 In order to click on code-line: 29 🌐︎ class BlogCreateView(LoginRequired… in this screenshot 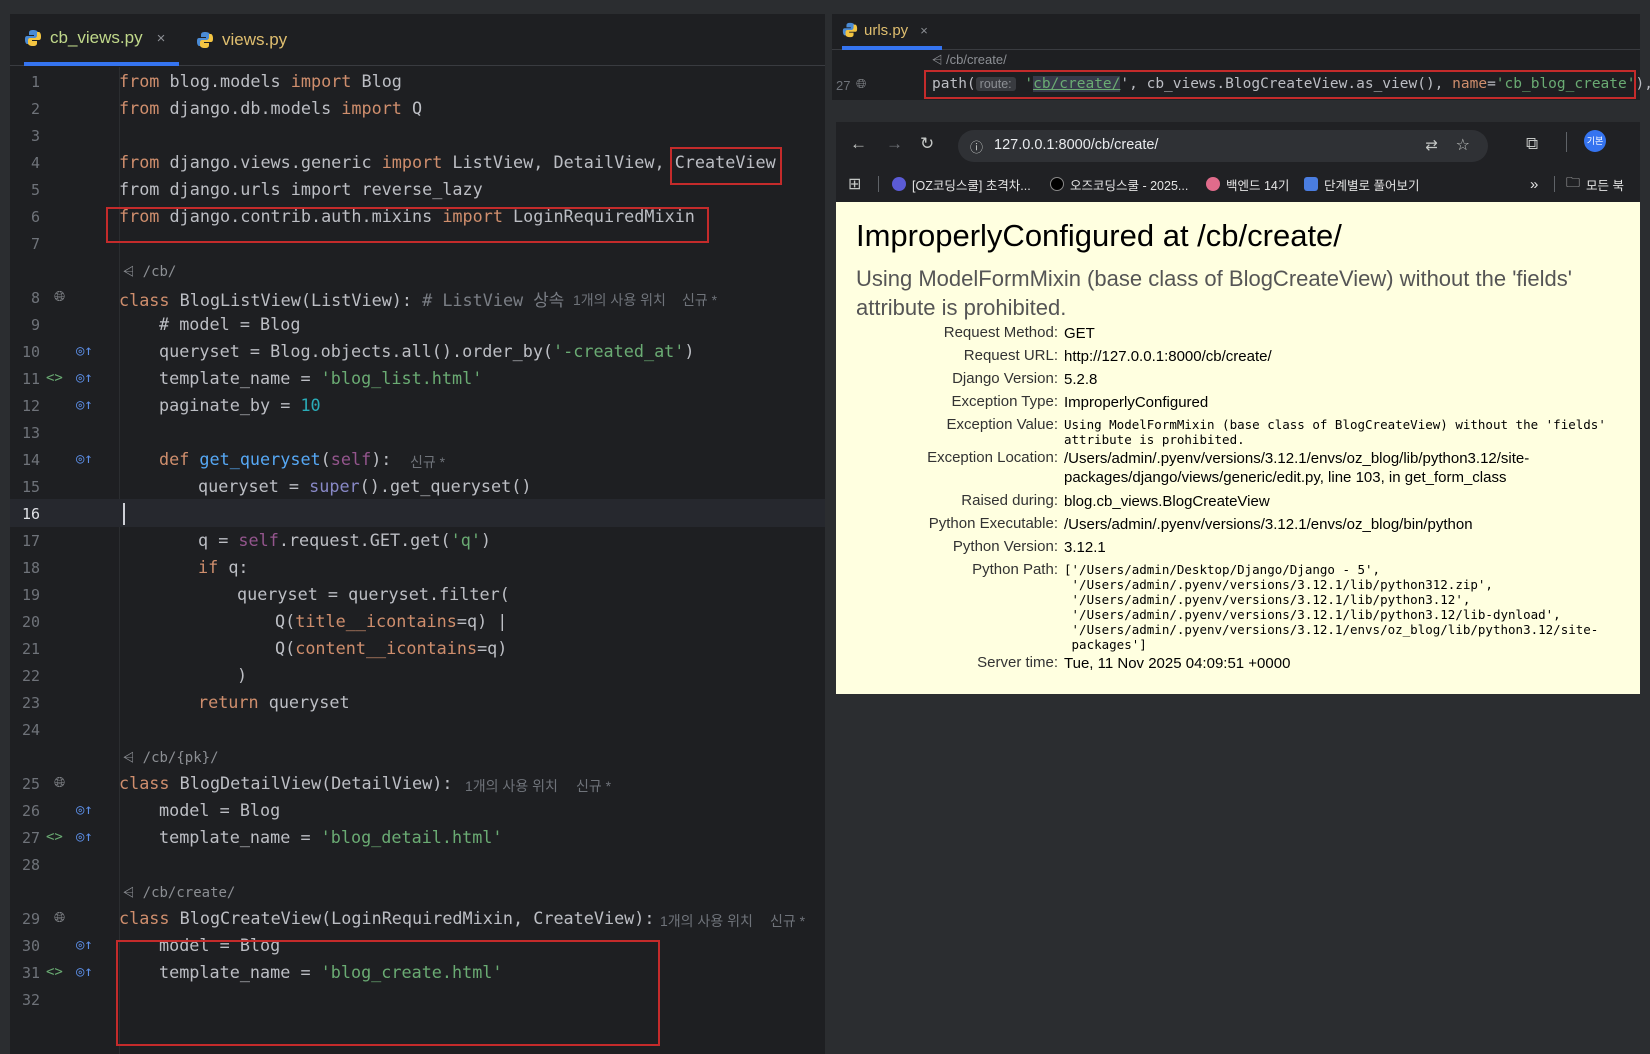, I will do `click(417, 918)`.